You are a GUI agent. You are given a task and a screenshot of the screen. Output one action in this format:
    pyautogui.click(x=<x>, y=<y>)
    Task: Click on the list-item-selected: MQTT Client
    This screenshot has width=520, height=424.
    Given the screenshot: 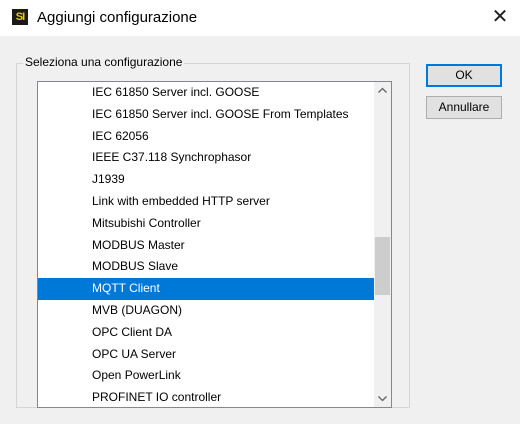 What is the action you would take?
    pyautogui.click(x=206, y=289)
    